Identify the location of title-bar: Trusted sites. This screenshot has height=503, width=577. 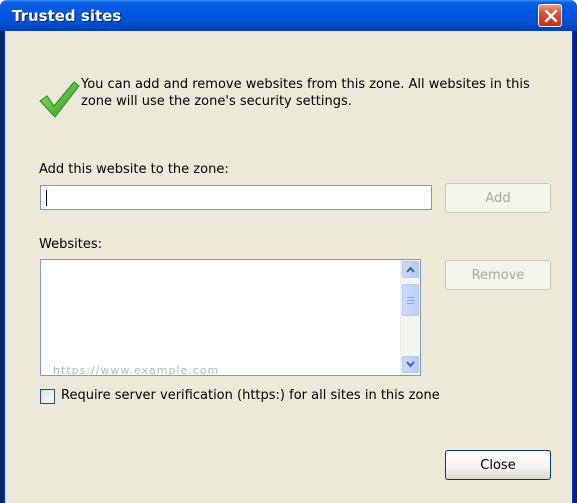
(288, 15).